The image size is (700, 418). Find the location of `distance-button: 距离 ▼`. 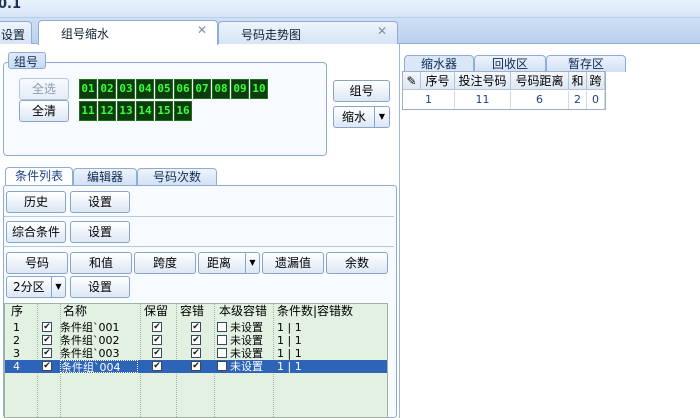

distance-button: 距离 ▼ is located at coordinates (229, 263).